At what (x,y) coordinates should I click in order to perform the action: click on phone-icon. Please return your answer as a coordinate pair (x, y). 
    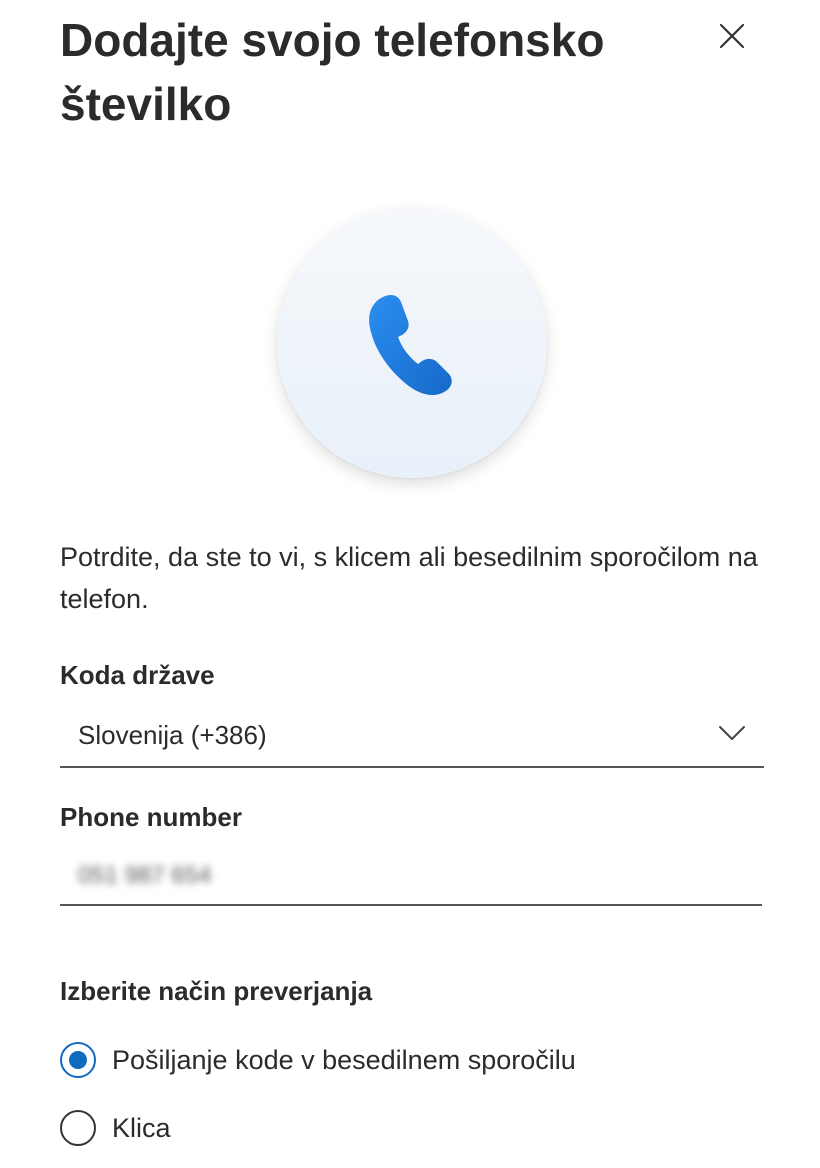
    Looking at the image, I should click on (410, 344).